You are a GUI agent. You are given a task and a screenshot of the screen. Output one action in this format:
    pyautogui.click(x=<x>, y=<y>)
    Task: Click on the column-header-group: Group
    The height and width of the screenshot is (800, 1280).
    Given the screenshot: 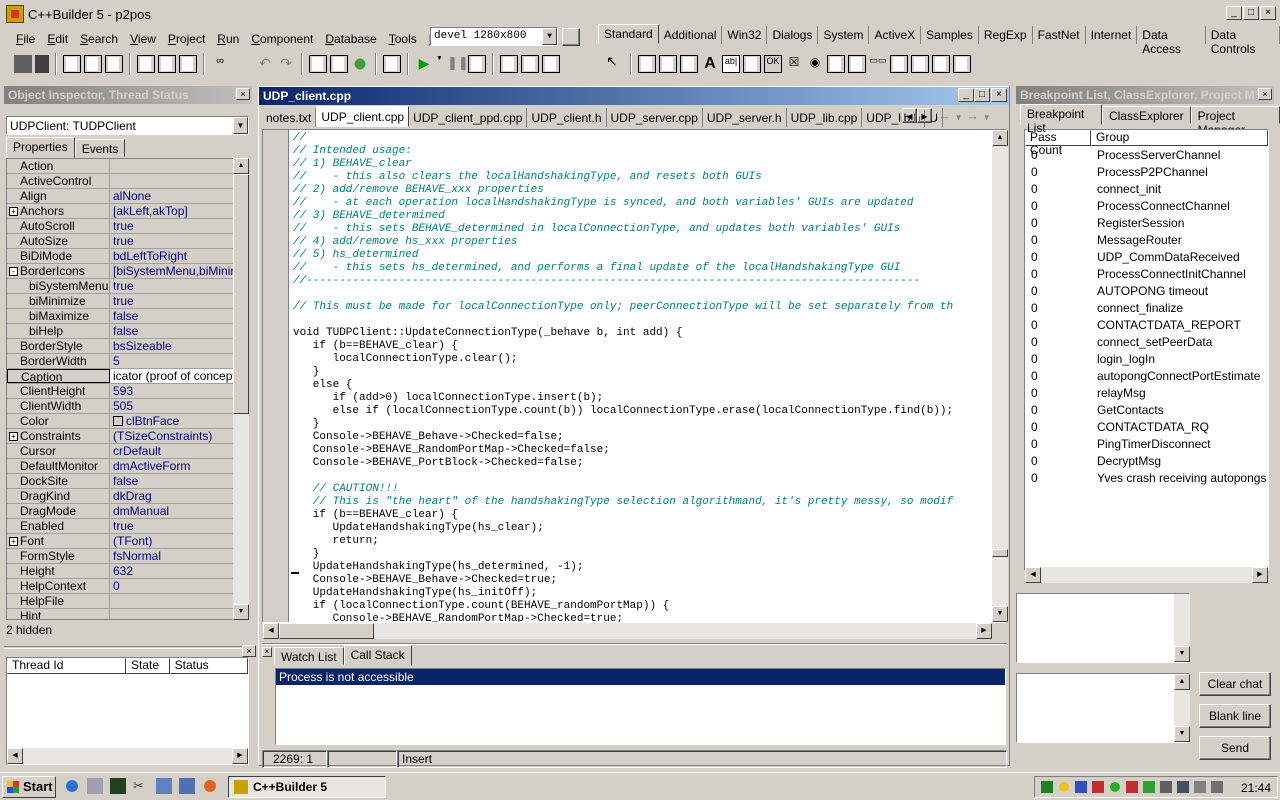 What is the action you would take?
    pyautogui.click(x=1179, y=138)
    